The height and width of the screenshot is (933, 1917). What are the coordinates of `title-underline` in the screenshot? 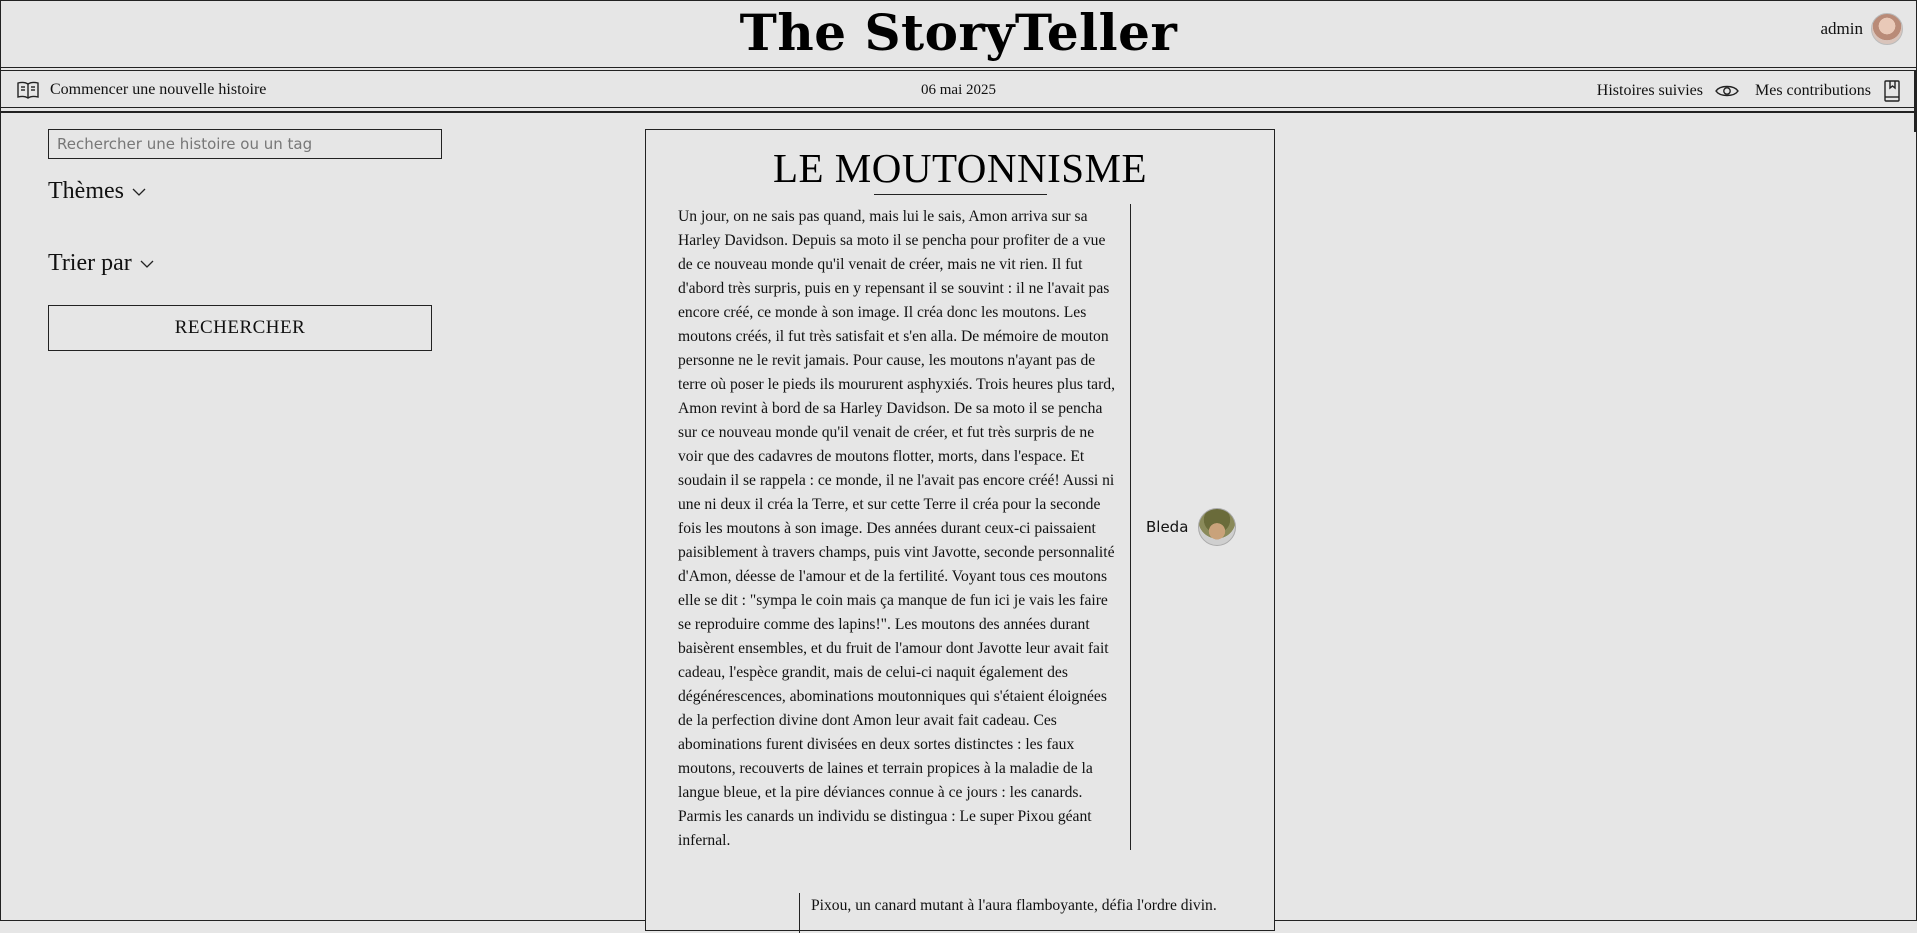 It's located at (960, 194).